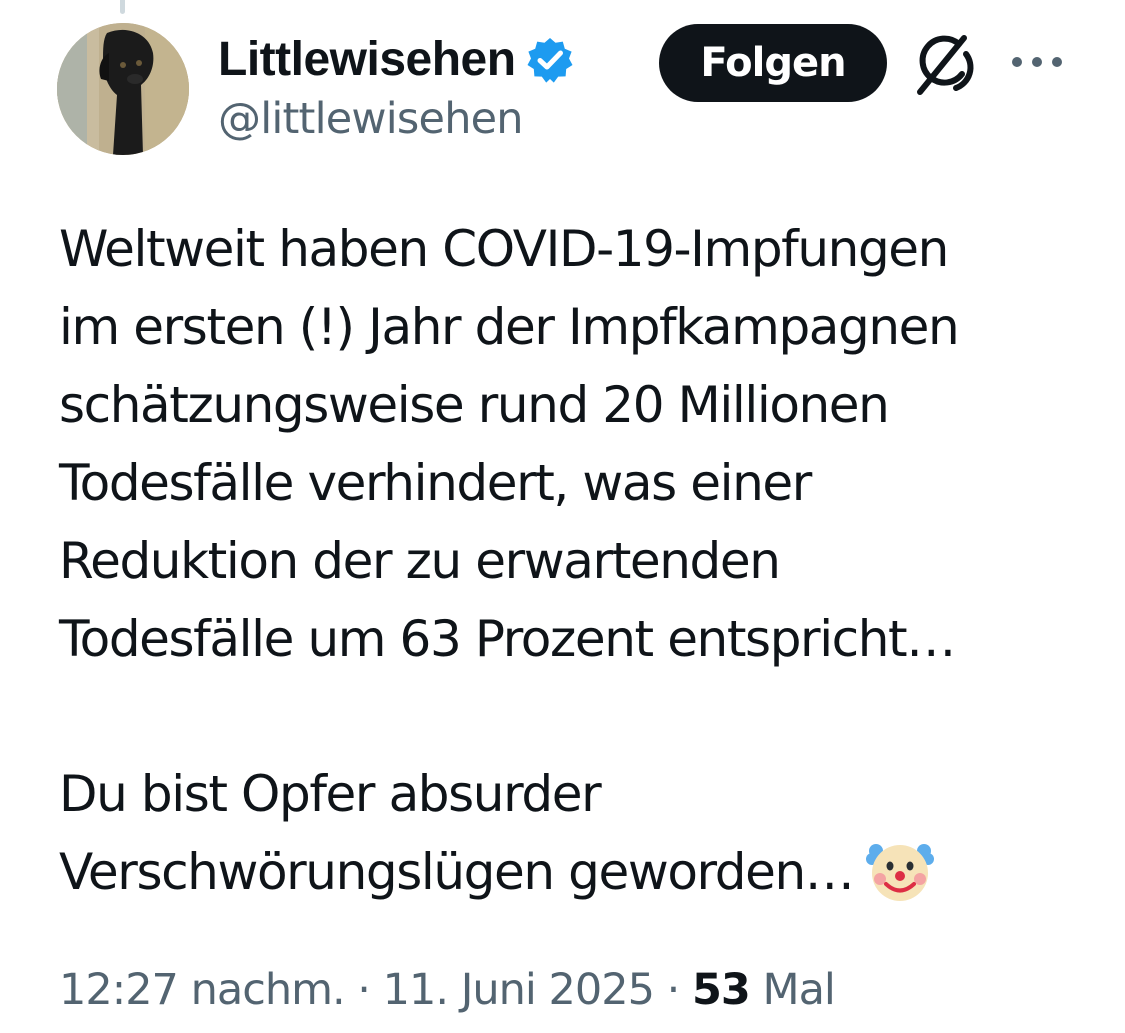  I want to click on thread-connector-line, so click(122, 7).